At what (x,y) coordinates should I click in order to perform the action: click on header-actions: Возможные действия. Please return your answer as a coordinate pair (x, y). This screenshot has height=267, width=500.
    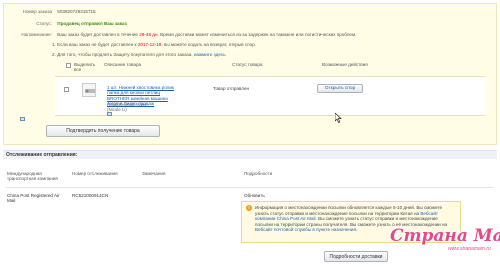
    Looking at the image, I should click on (345, 64).